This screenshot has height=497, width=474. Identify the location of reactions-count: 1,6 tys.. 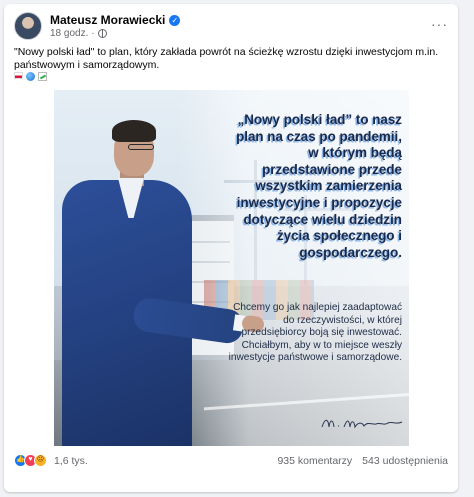
(71, 461).